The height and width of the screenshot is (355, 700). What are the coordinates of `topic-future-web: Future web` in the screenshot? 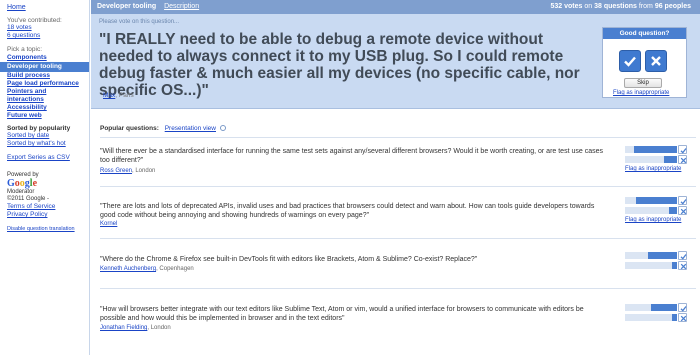 It's located at (44, 116).